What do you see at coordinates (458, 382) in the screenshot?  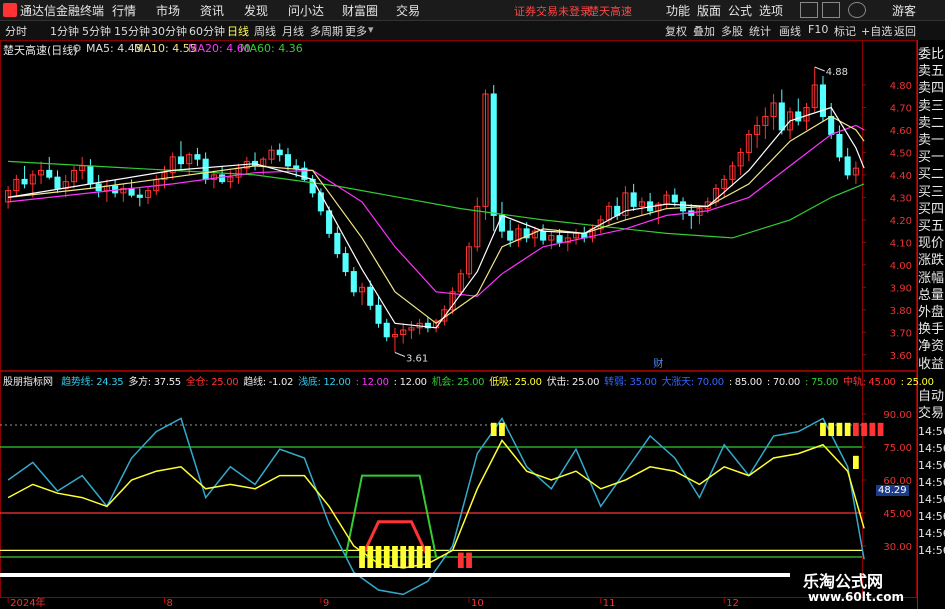 I see `indicator-item: 机会: 25.00` at bounding box center [458, 382].